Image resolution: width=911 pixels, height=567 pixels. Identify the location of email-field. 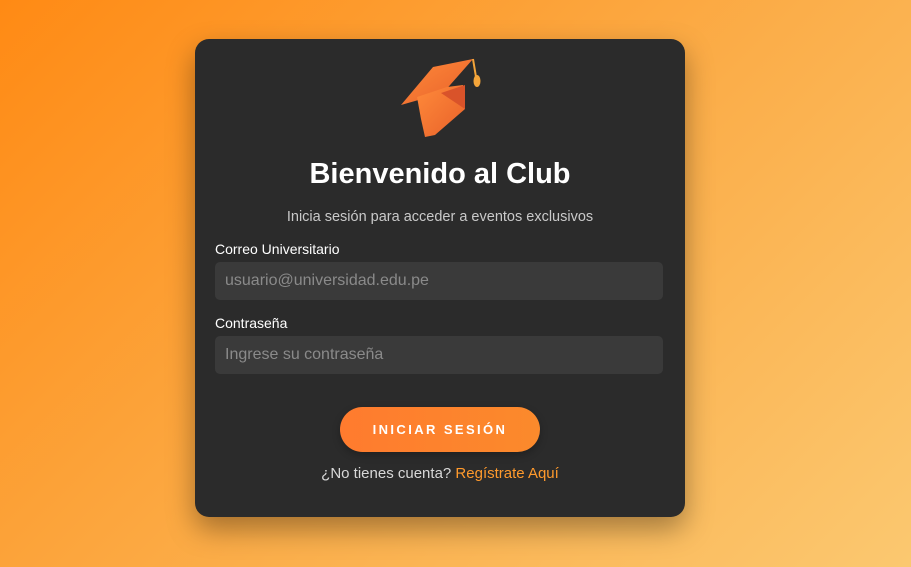
(439, 281).